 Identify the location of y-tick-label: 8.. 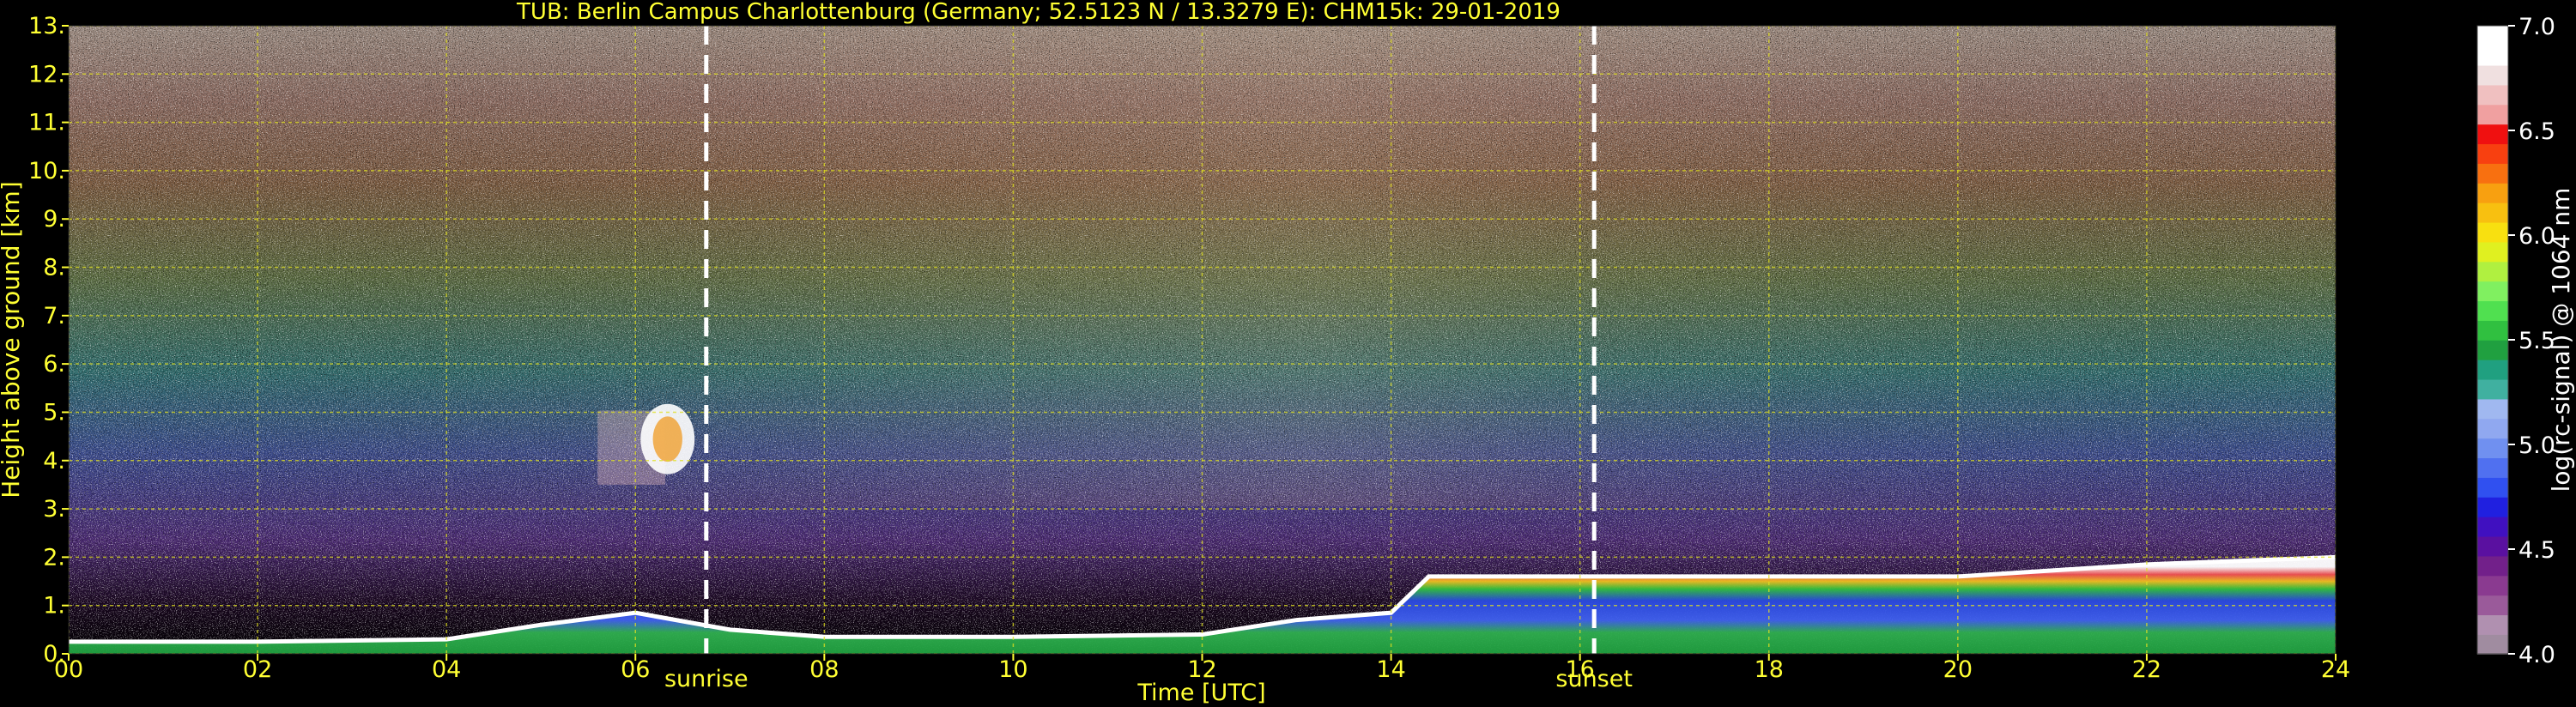
(54, 268).